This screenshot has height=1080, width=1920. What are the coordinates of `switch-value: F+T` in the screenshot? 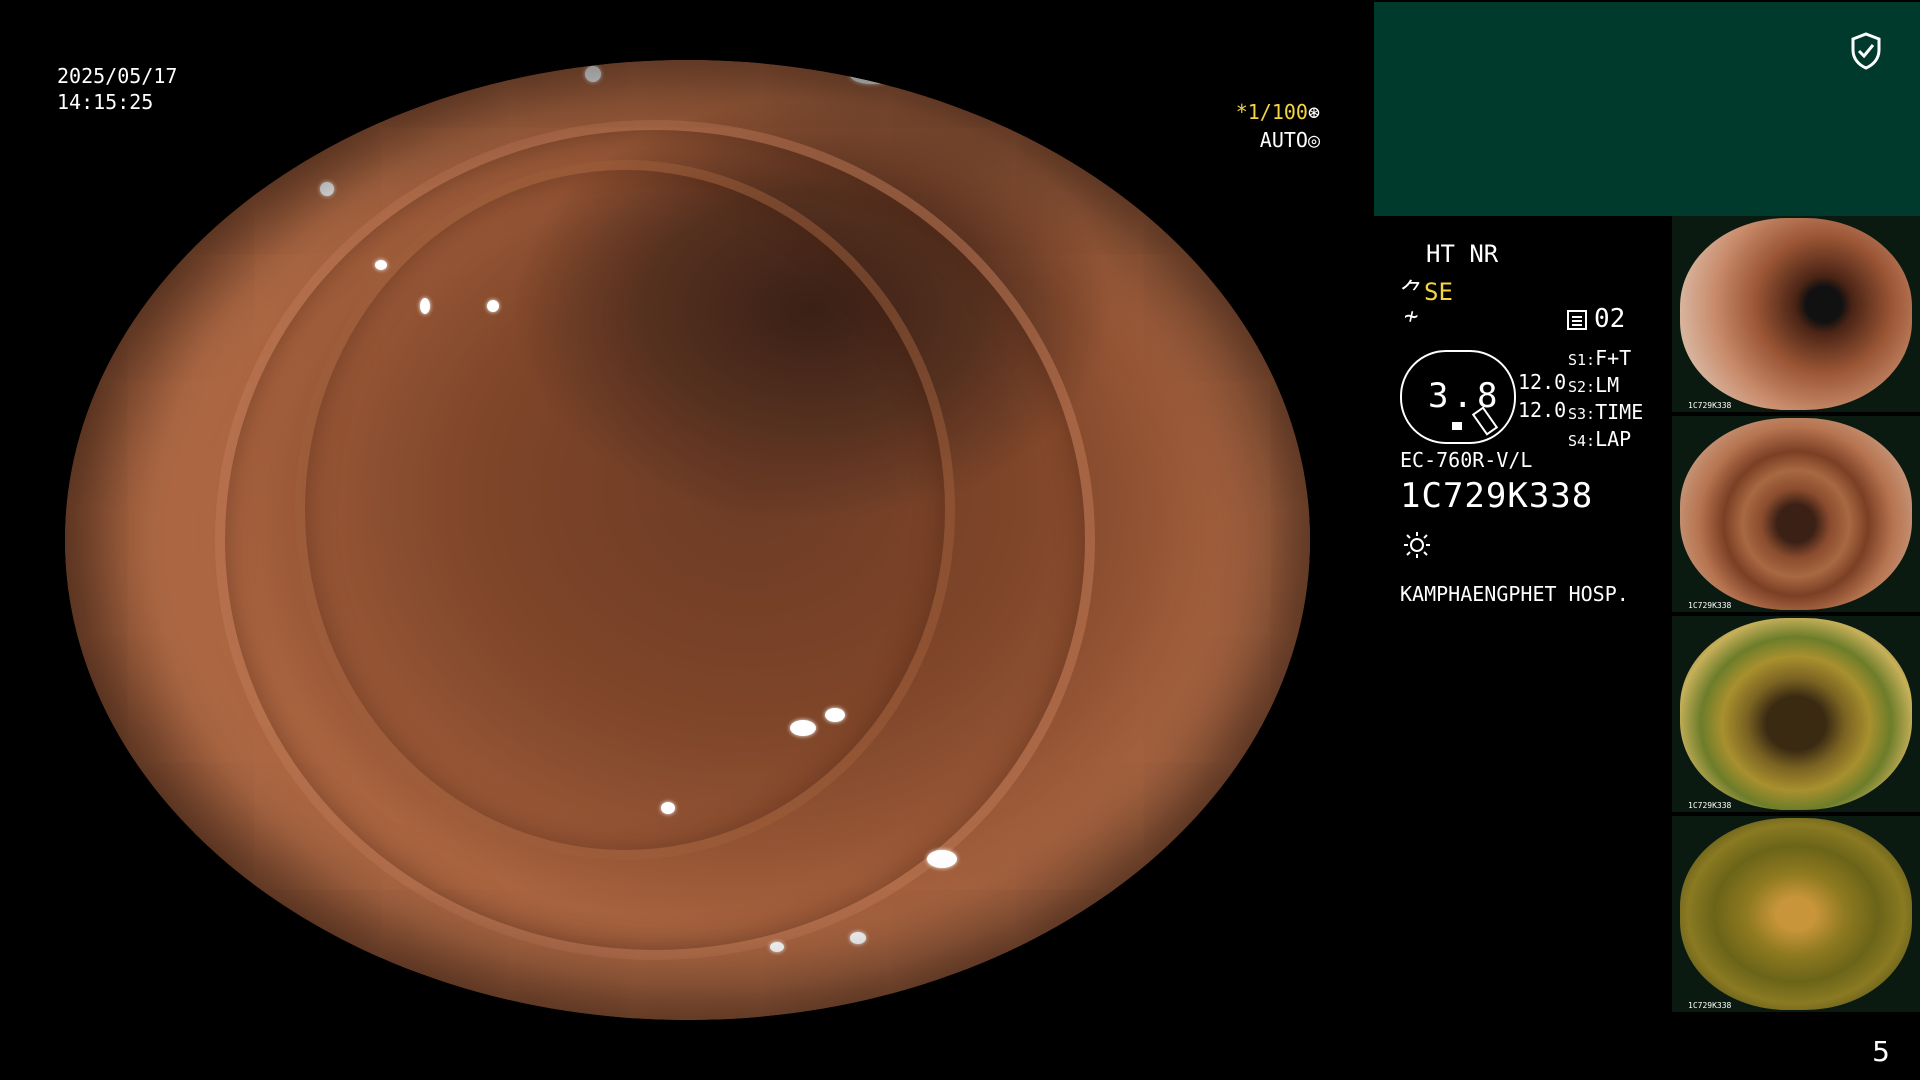 It's located at (1613, 358).